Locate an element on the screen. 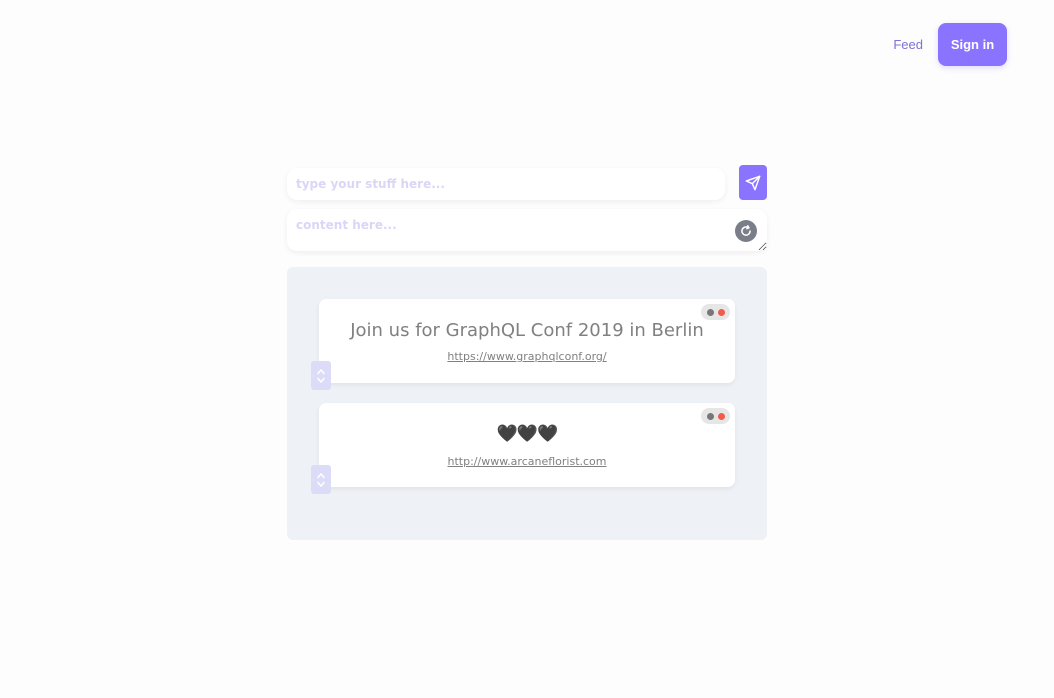 This screenshot has height=698, width=1054. post-title: Join us for GraphQL Conf 2019 in Berlin is located at coordinates (527, 330).